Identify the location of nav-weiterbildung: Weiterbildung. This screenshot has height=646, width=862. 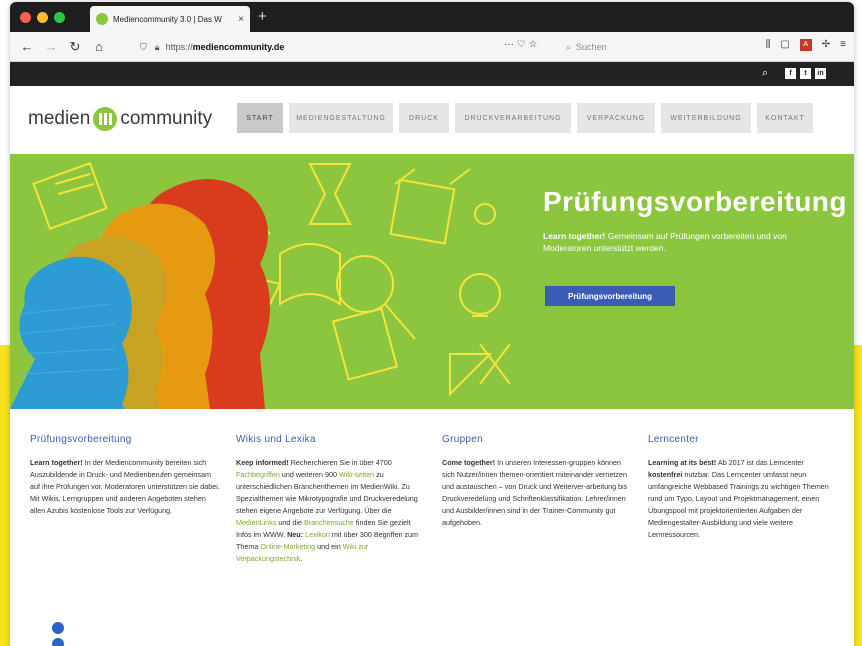
(706, 118).